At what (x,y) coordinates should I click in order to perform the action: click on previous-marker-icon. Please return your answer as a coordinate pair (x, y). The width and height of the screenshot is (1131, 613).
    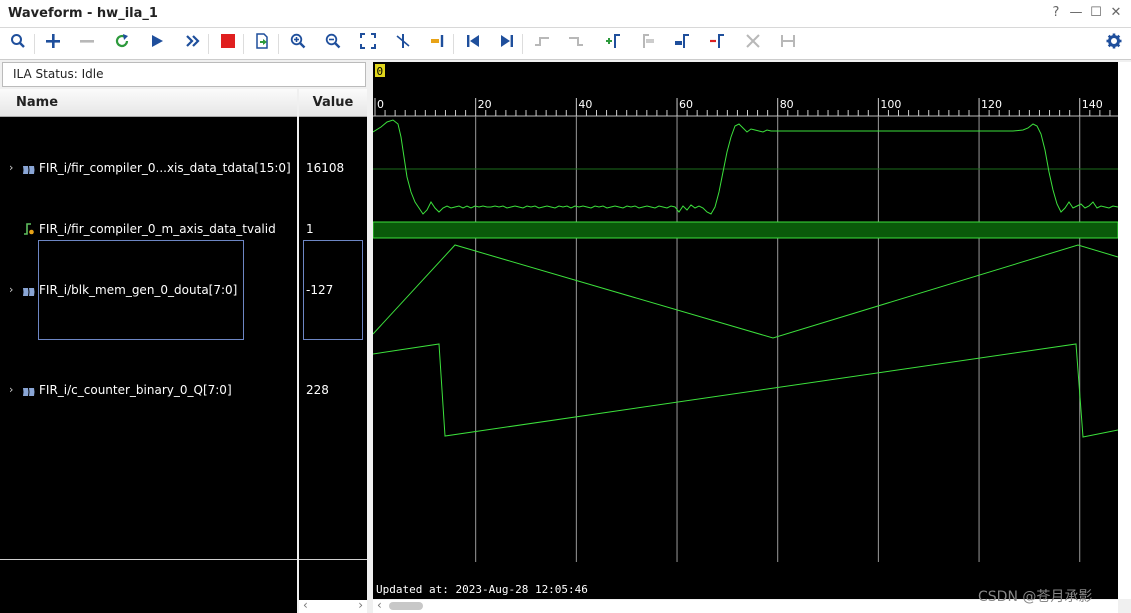
    Looking at the image, I should click on (648, 44).